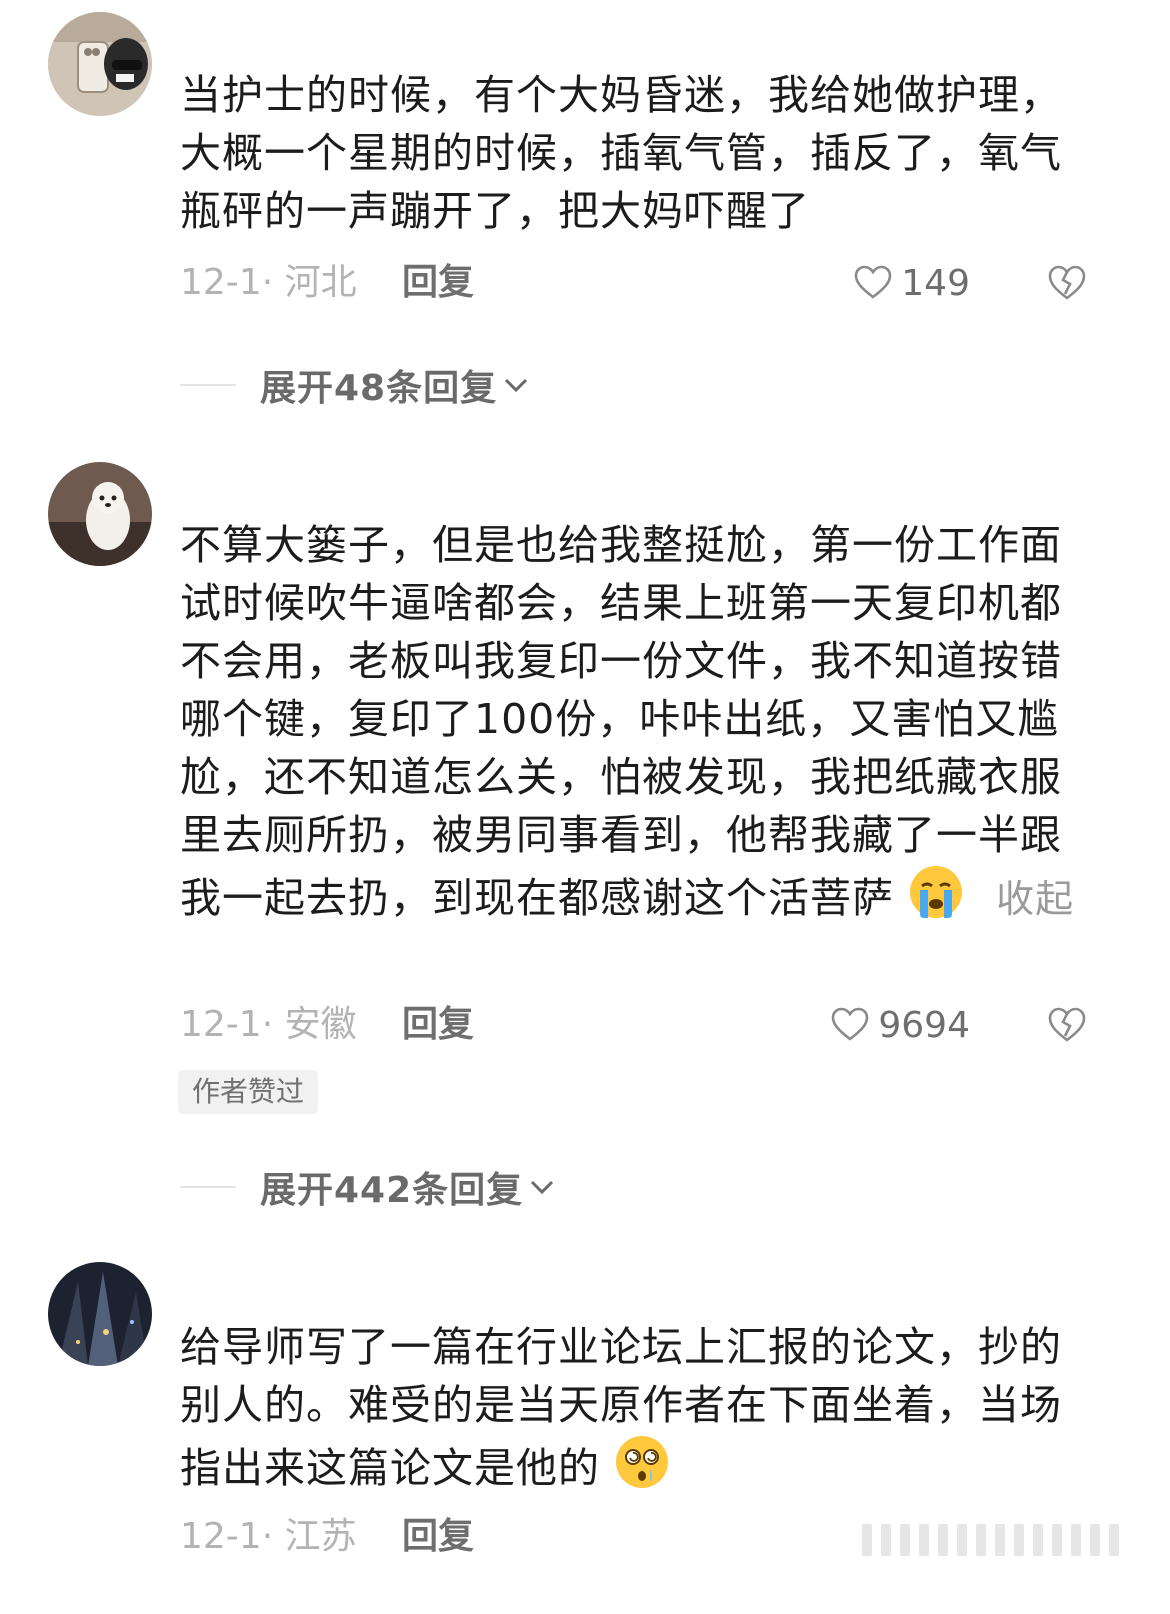  Describe the element at coordinates (924, 1025) in the screenshot. I see `like-count: 9694` at that location.